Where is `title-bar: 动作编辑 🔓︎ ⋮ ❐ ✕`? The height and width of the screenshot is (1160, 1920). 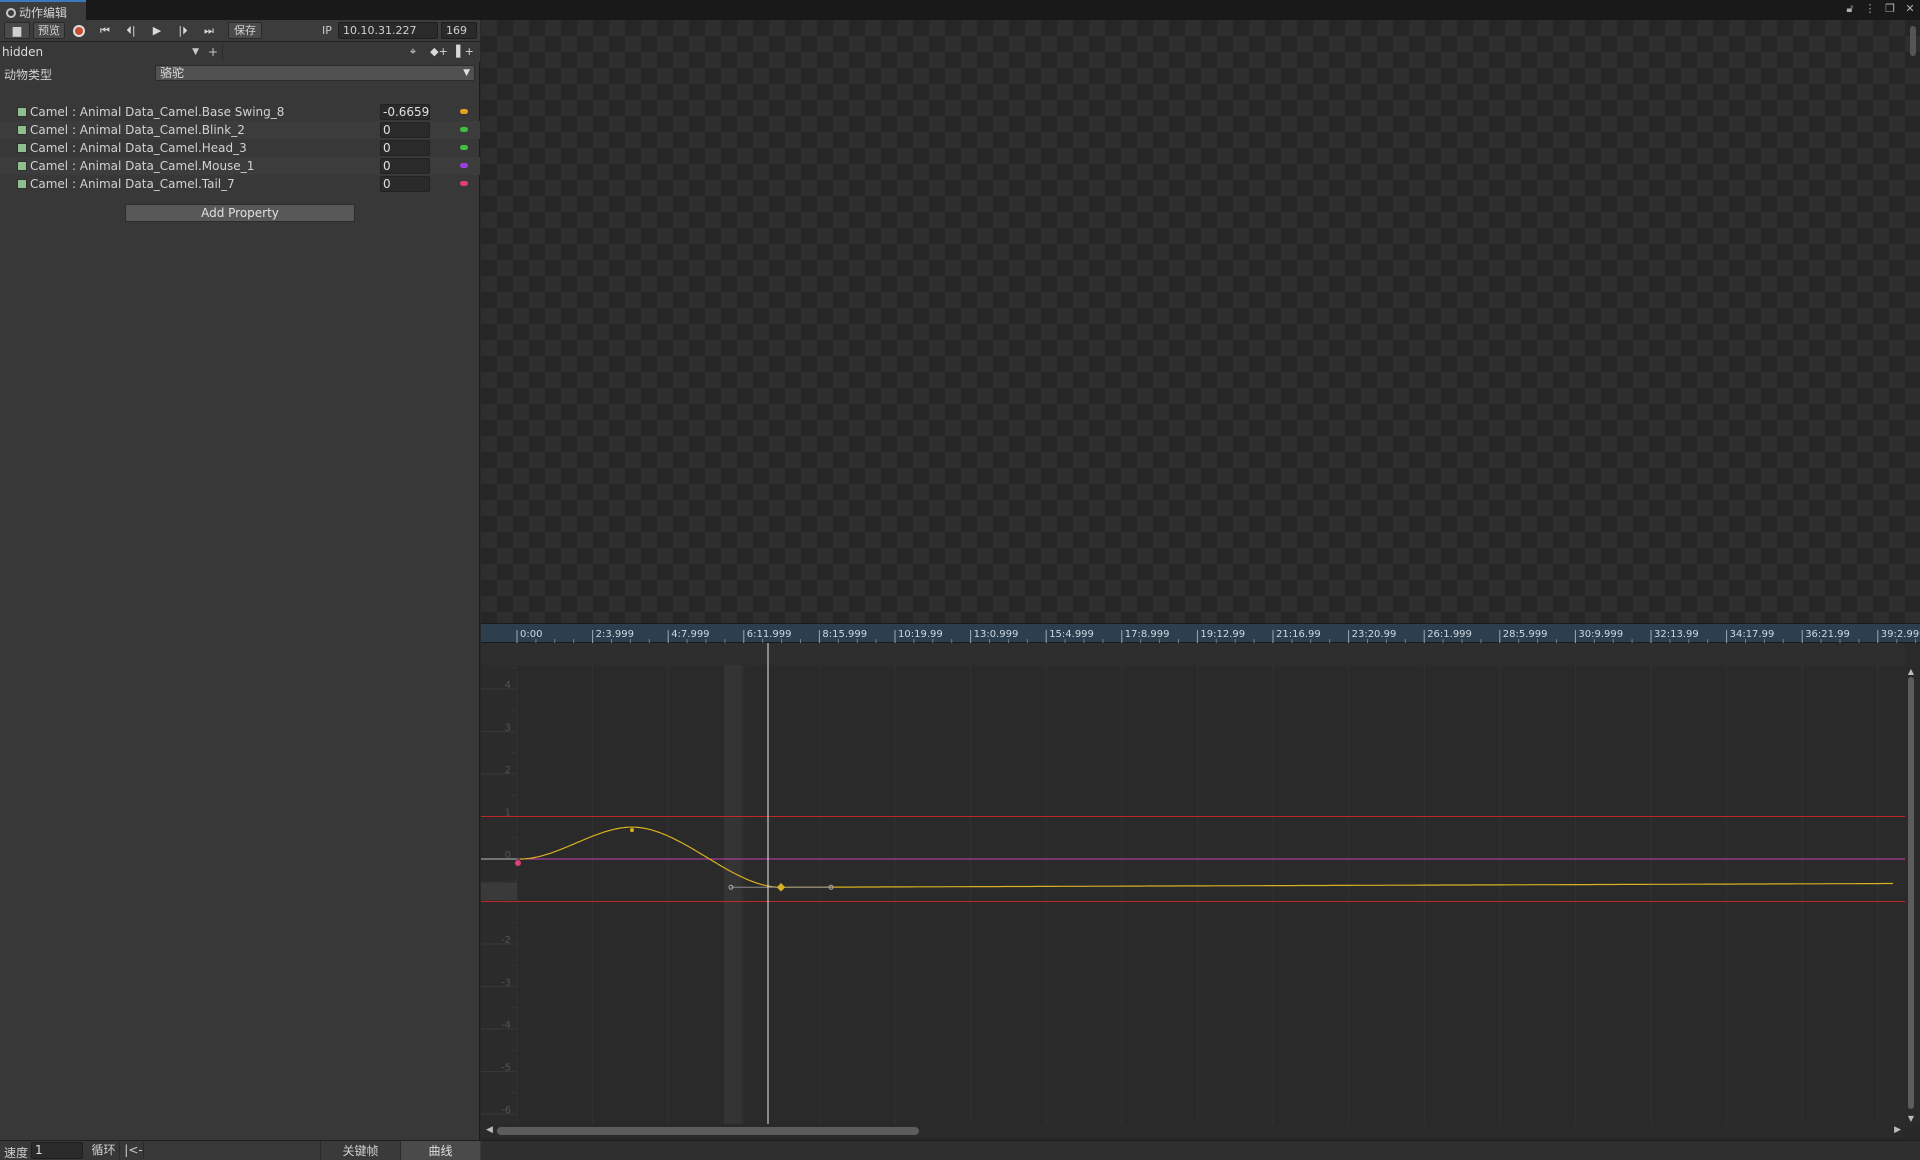
title-bar: 动作编辑 🔓︎ ⋮ ❐ ✕ is located at coordinates (960, 10).